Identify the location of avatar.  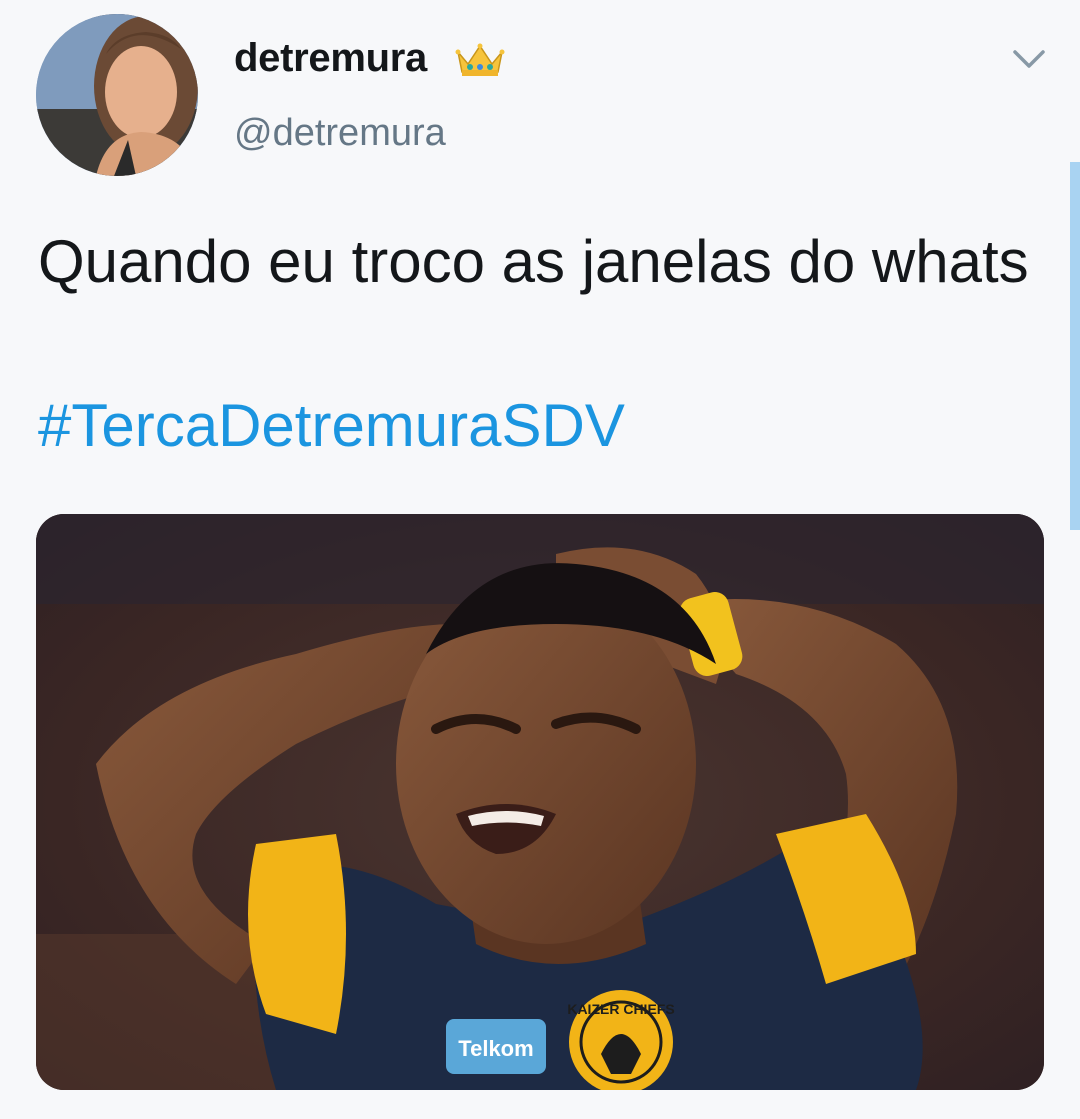
(117, 95).